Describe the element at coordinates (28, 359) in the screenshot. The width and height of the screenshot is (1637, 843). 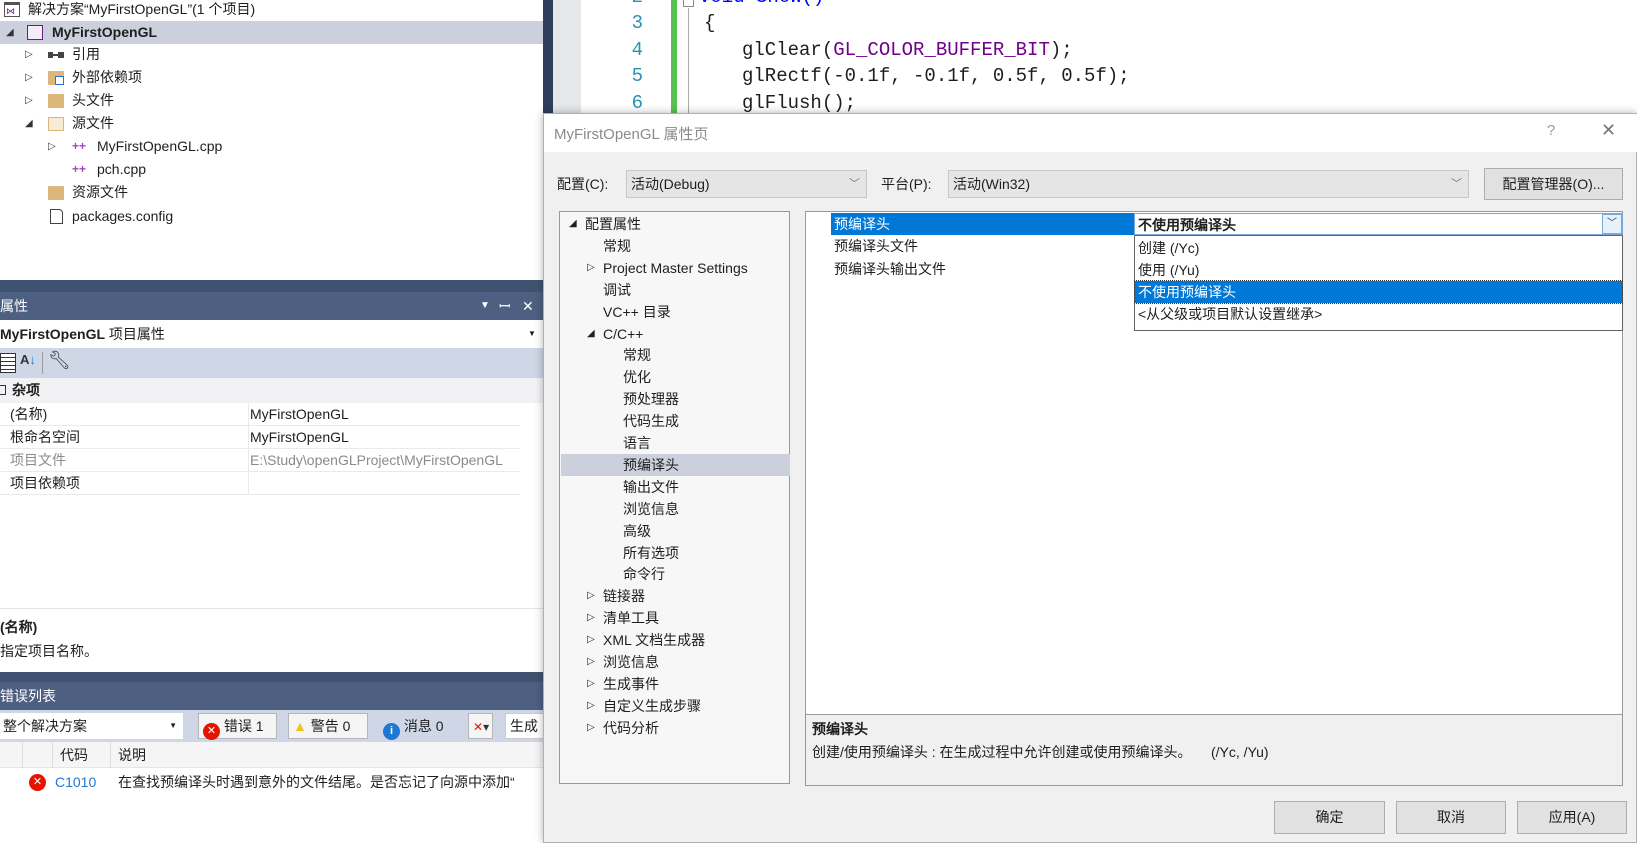
I see `sort-alphabetical-icon: A↓` at that location.